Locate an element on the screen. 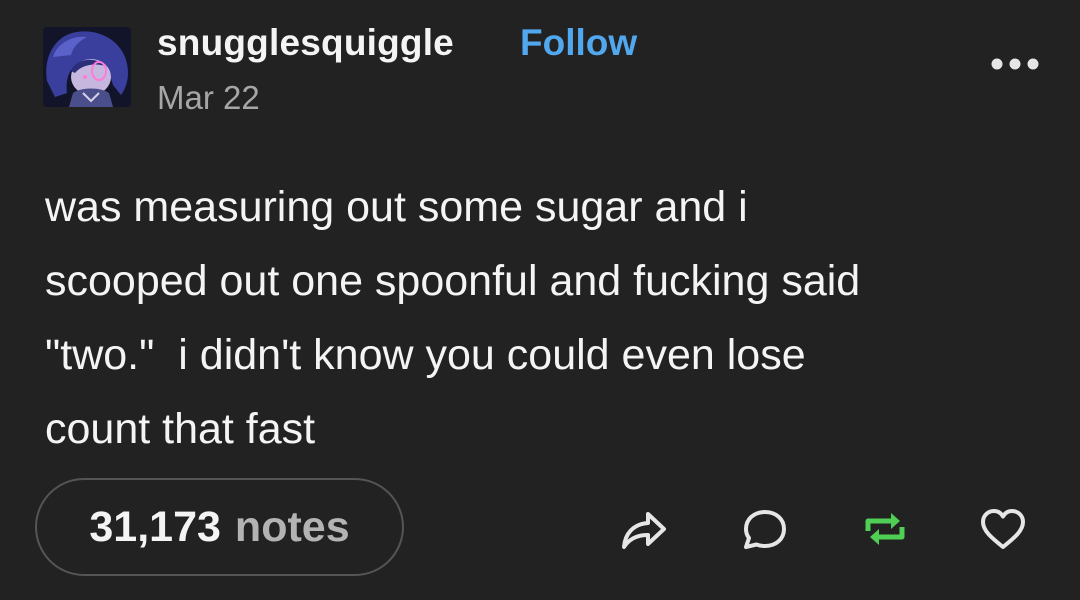 Image resolution: width=1080 pixels, height=600 pixels. share-button is located at coordinates (644, 529).